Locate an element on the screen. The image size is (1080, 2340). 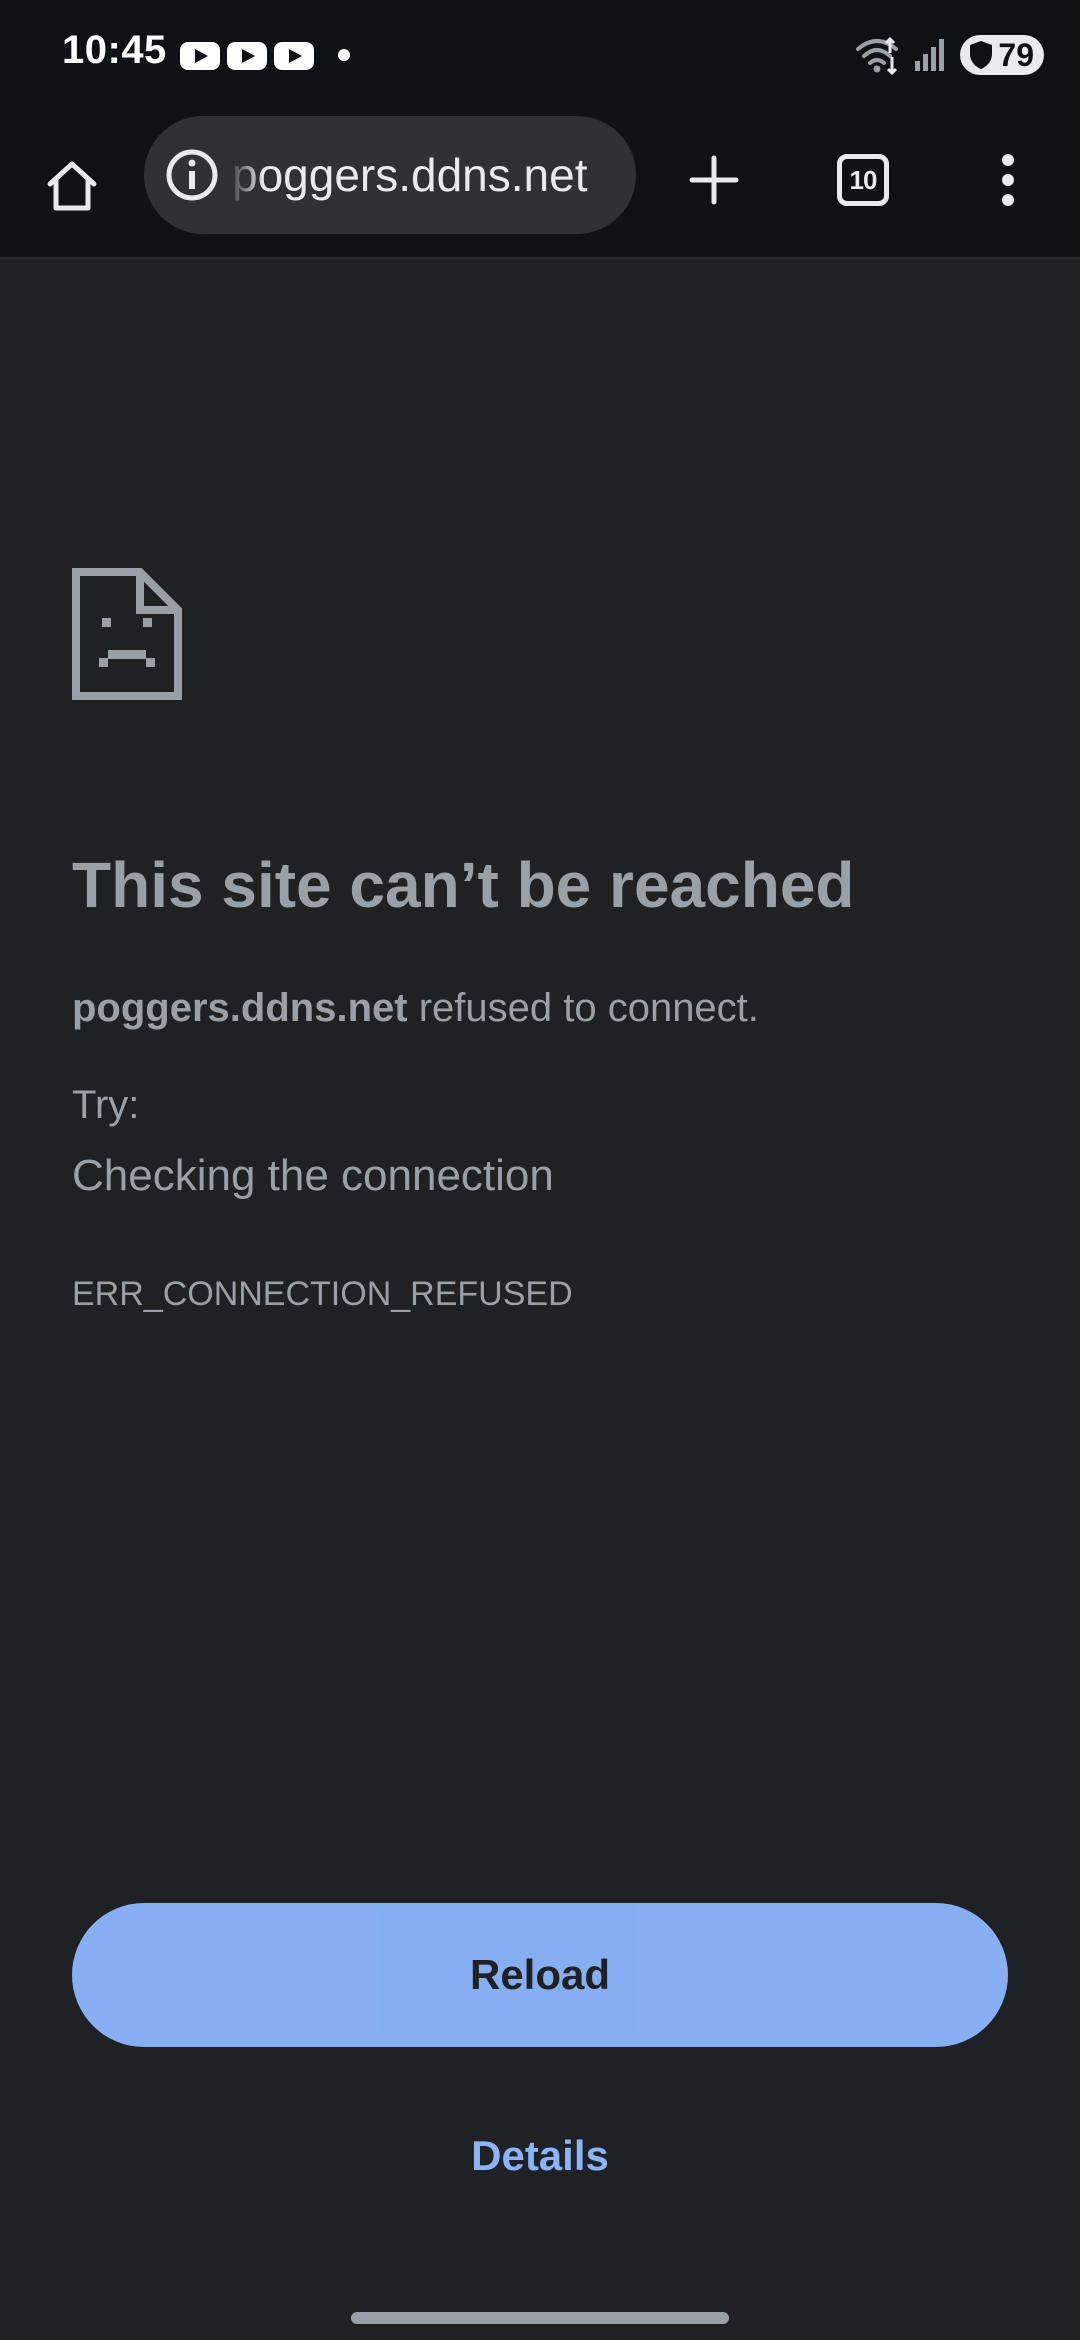
url-text: poggers.ddns.net is located at coordinates (424, 175).